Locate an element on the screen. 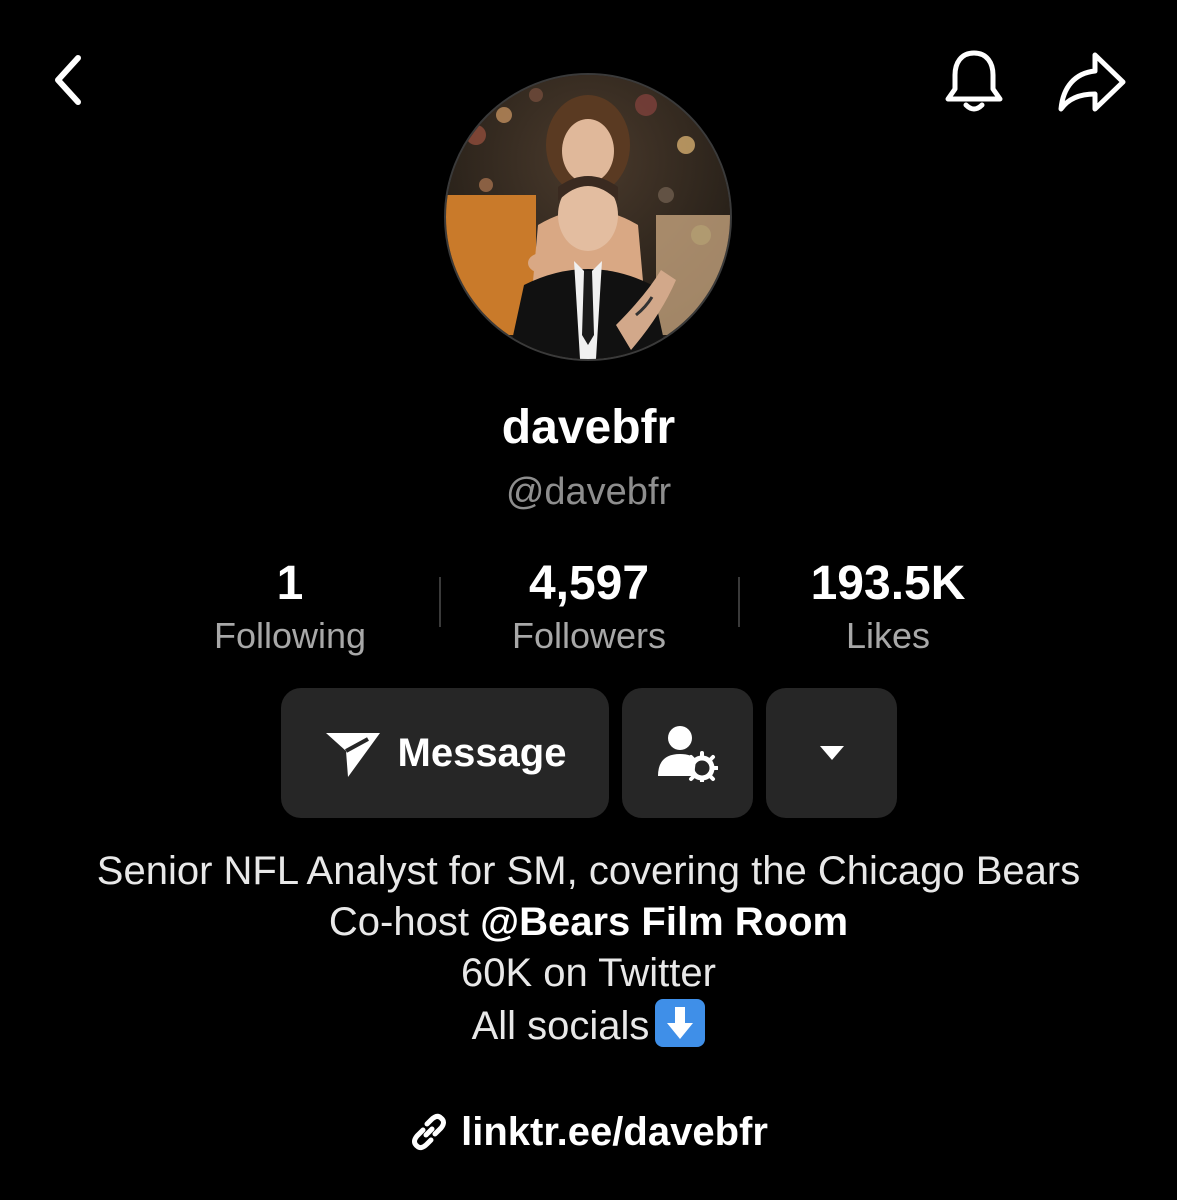 This screenshot has height=1200, width=1177. profile-avatar is located at coordinates (588, 217).